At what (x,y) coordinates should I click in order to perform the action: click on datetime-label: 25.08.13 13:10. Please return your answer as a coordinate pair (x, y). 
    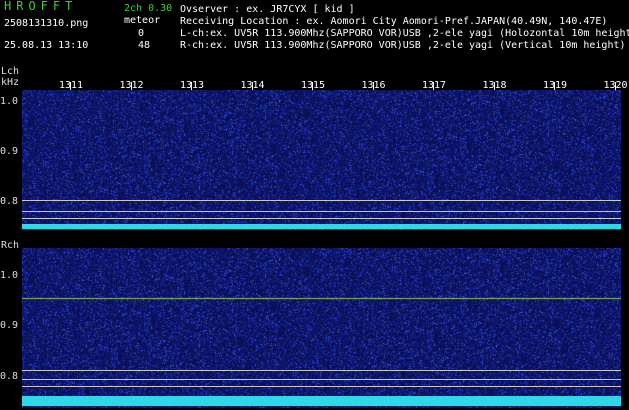
    Looking at the image, I should click on (46, 45).